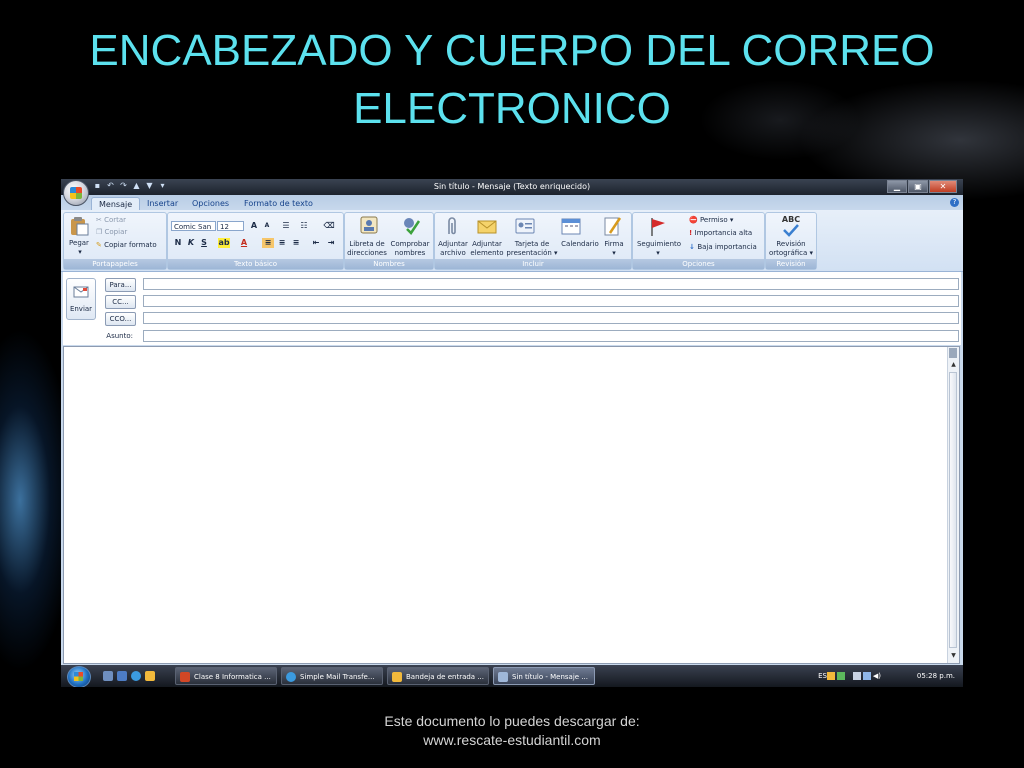 This screenshot has height=768, width=1024. Describe the element at coordinates (897, 186) in the screenshot. I see `minimize-button: ▁` at that location.